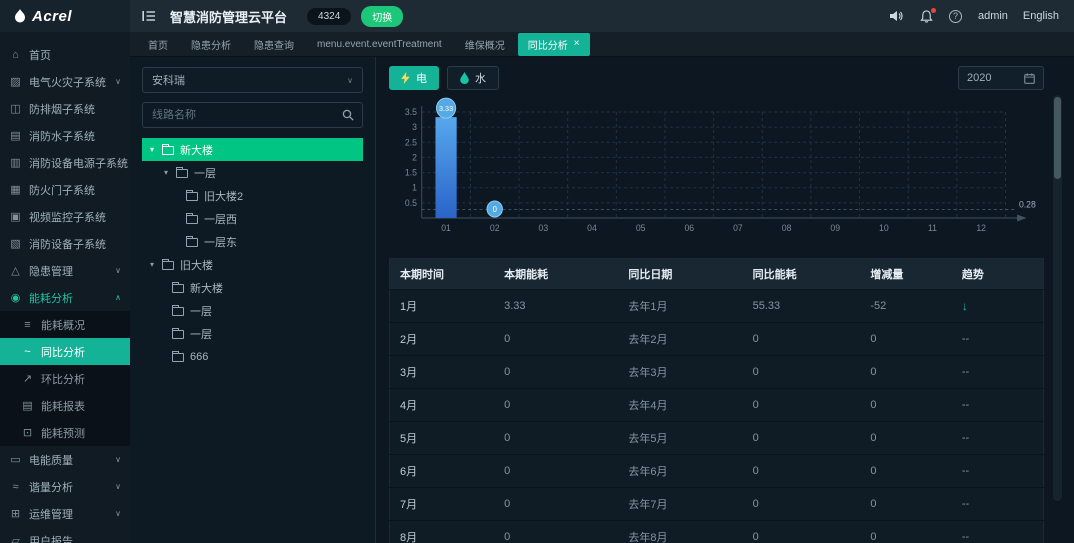 The width and height of the screenshot is (1074, 543). I want to click on sidebar-item-运维管理: ⊞ 运维管理 ∨, so click(65, 513).